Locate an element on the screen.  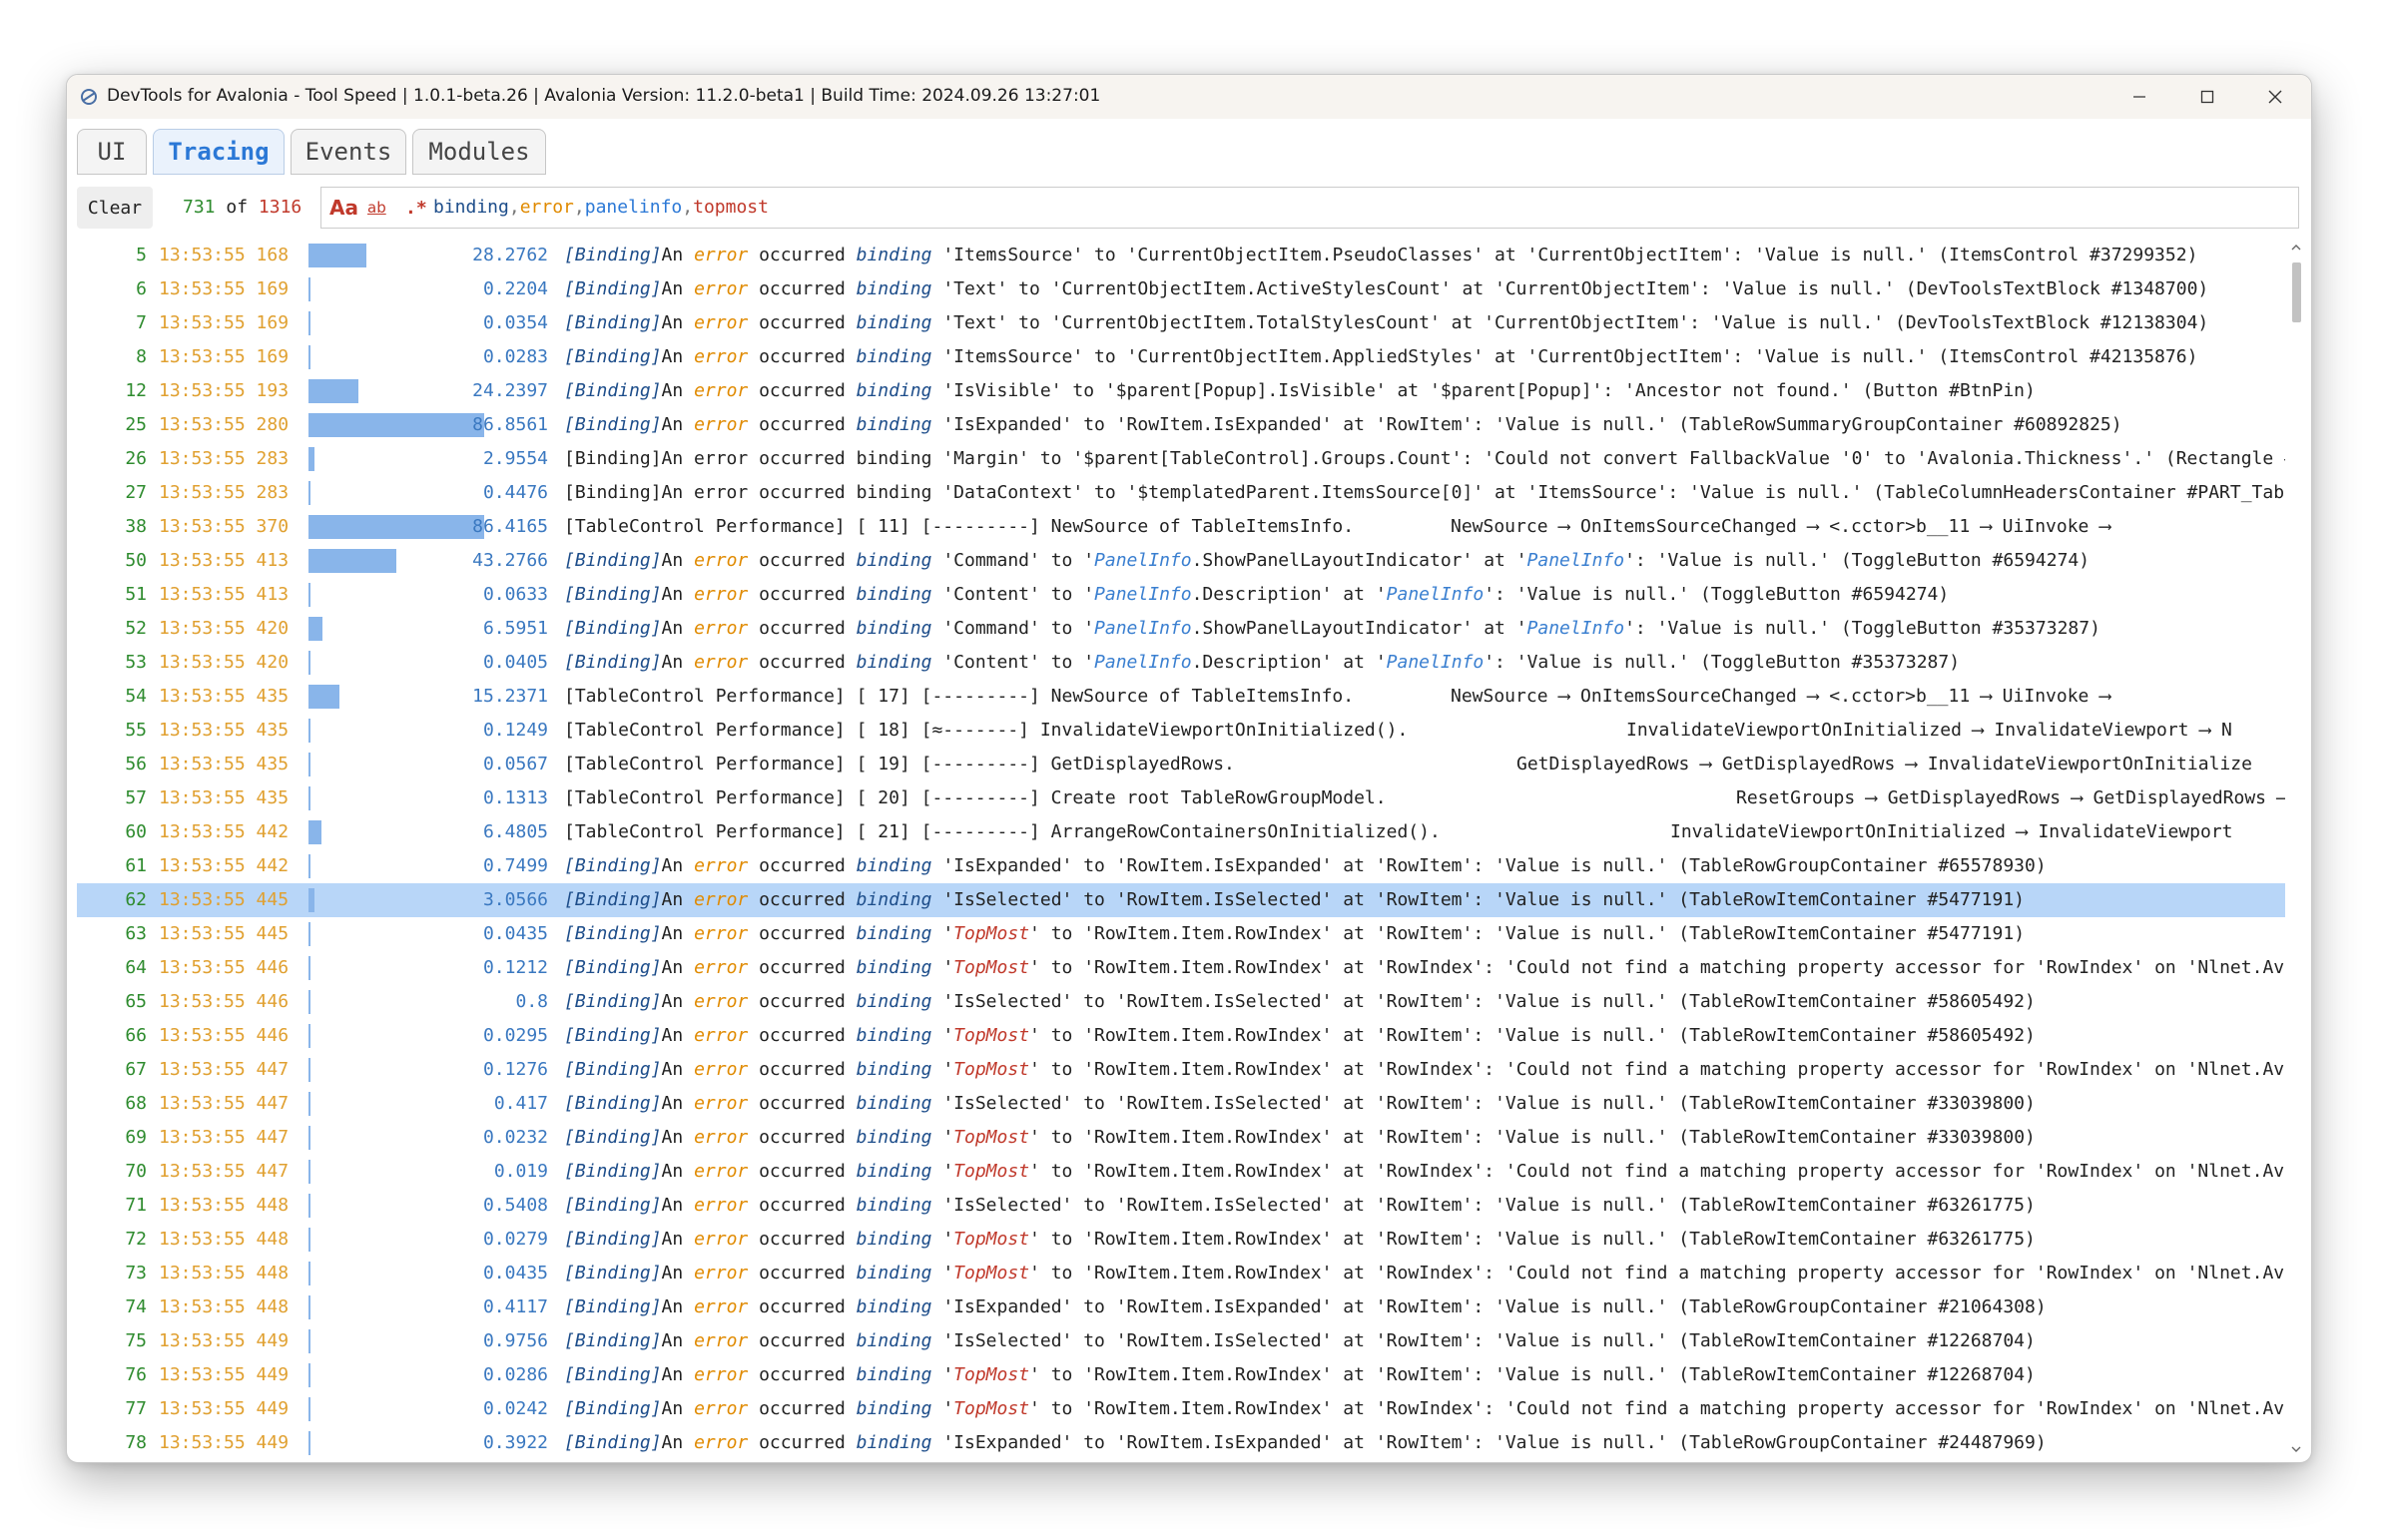
row-duration: 0.5408 is located at coordinates (515, 1205).